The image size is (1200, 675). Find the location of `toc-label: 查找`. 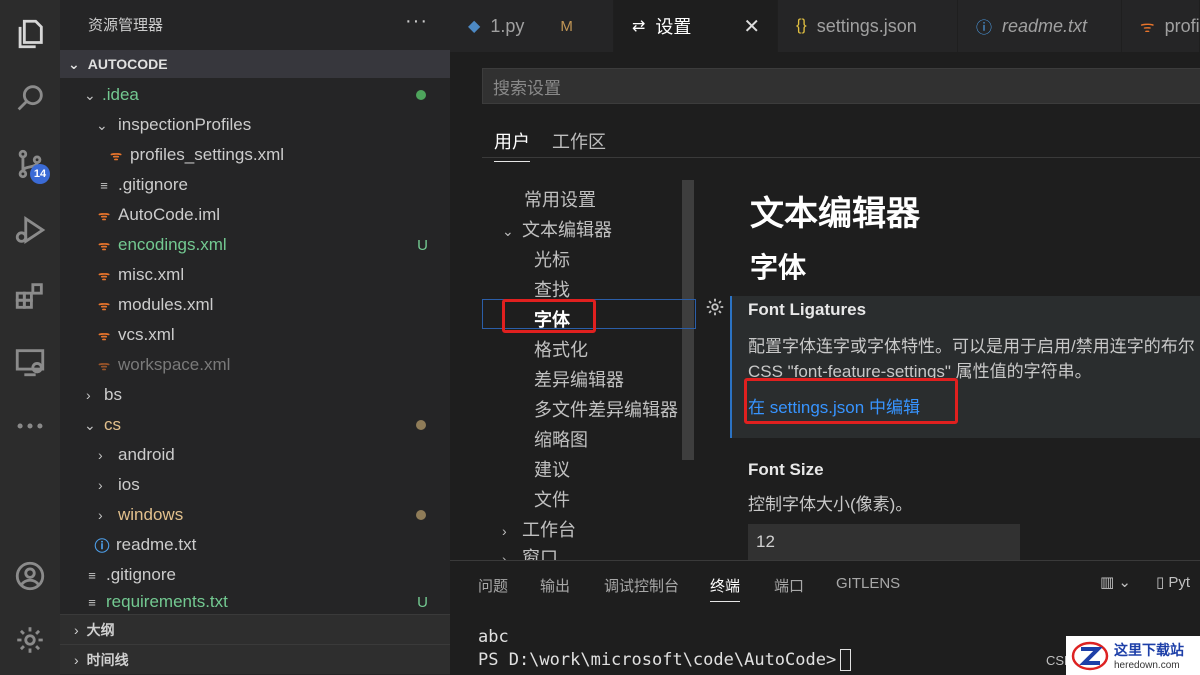

toc-label: 查找 is located at coordinates (552, 290).